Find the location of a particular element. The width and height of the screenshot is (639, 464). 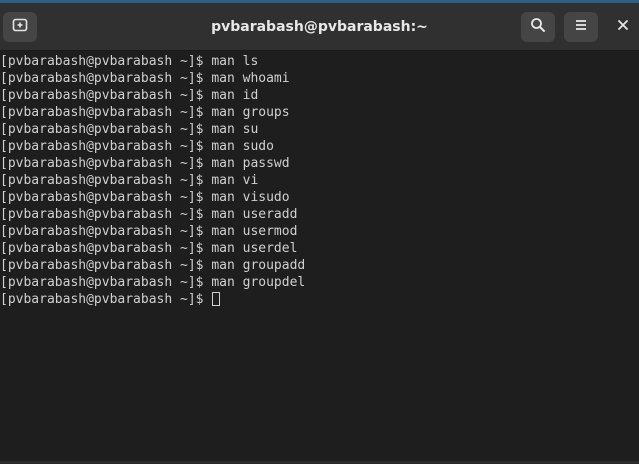

close-button is located at coordinates (623, 27).